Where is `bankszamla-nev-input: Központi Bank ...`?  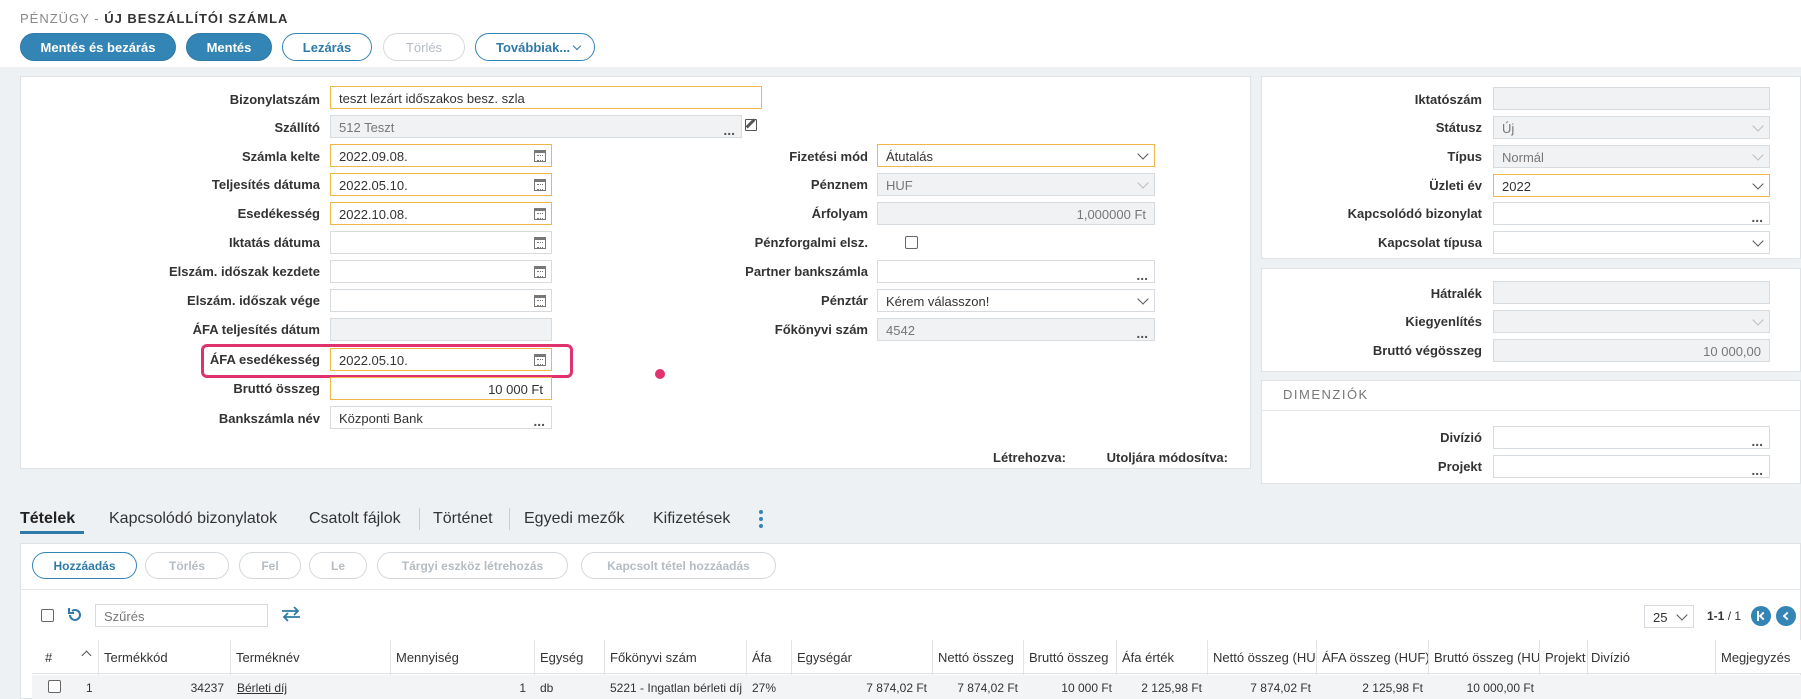
bankszamla-nev-input: Központi Bank ... is located at coordinates (441, 417).